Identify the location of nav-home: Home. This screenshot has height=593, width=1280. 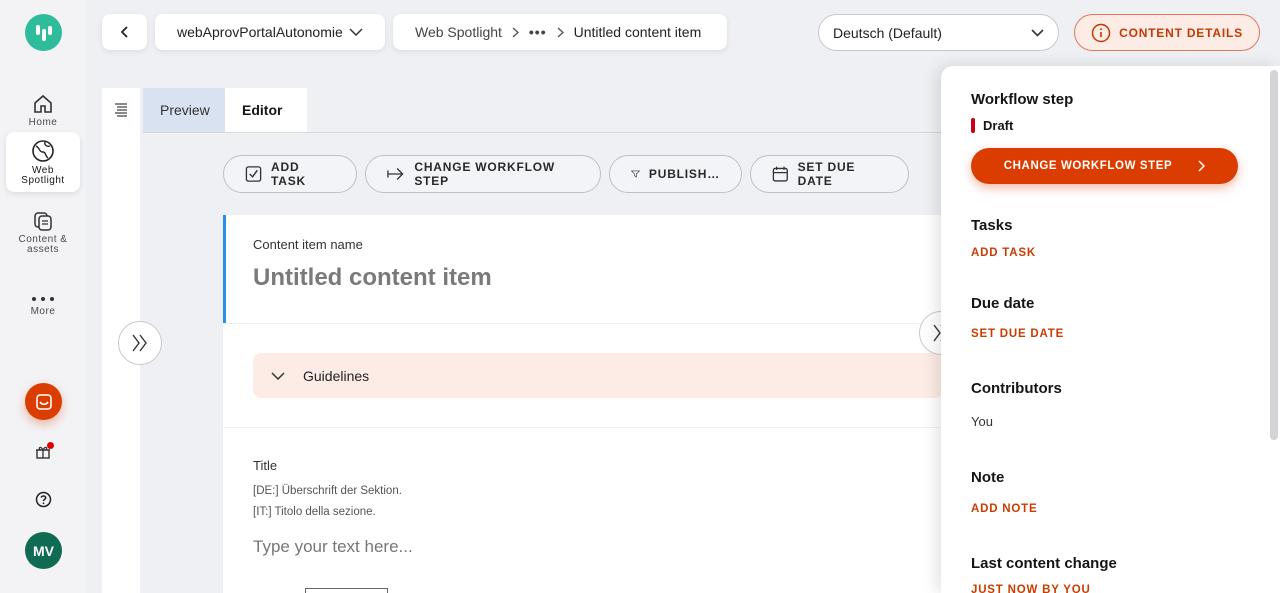
(43, 110).